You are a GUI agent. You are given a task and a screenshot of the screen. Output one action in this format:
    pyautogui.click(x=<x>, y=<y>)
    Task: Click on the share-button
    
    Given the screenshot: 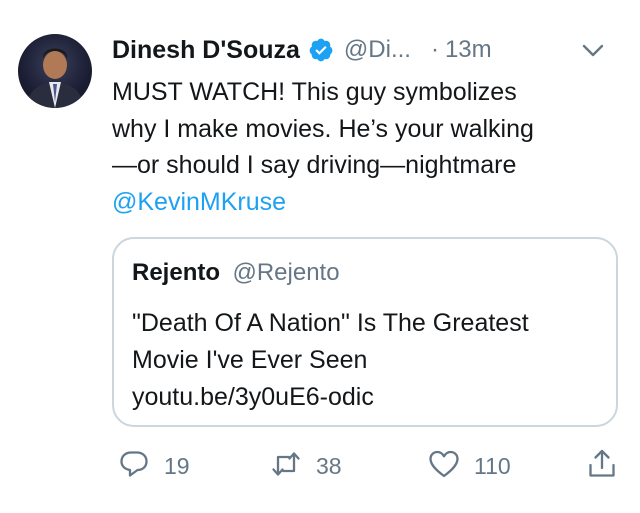 What is the action you would take?
    pyautogui.click(x=602, y=466)
    